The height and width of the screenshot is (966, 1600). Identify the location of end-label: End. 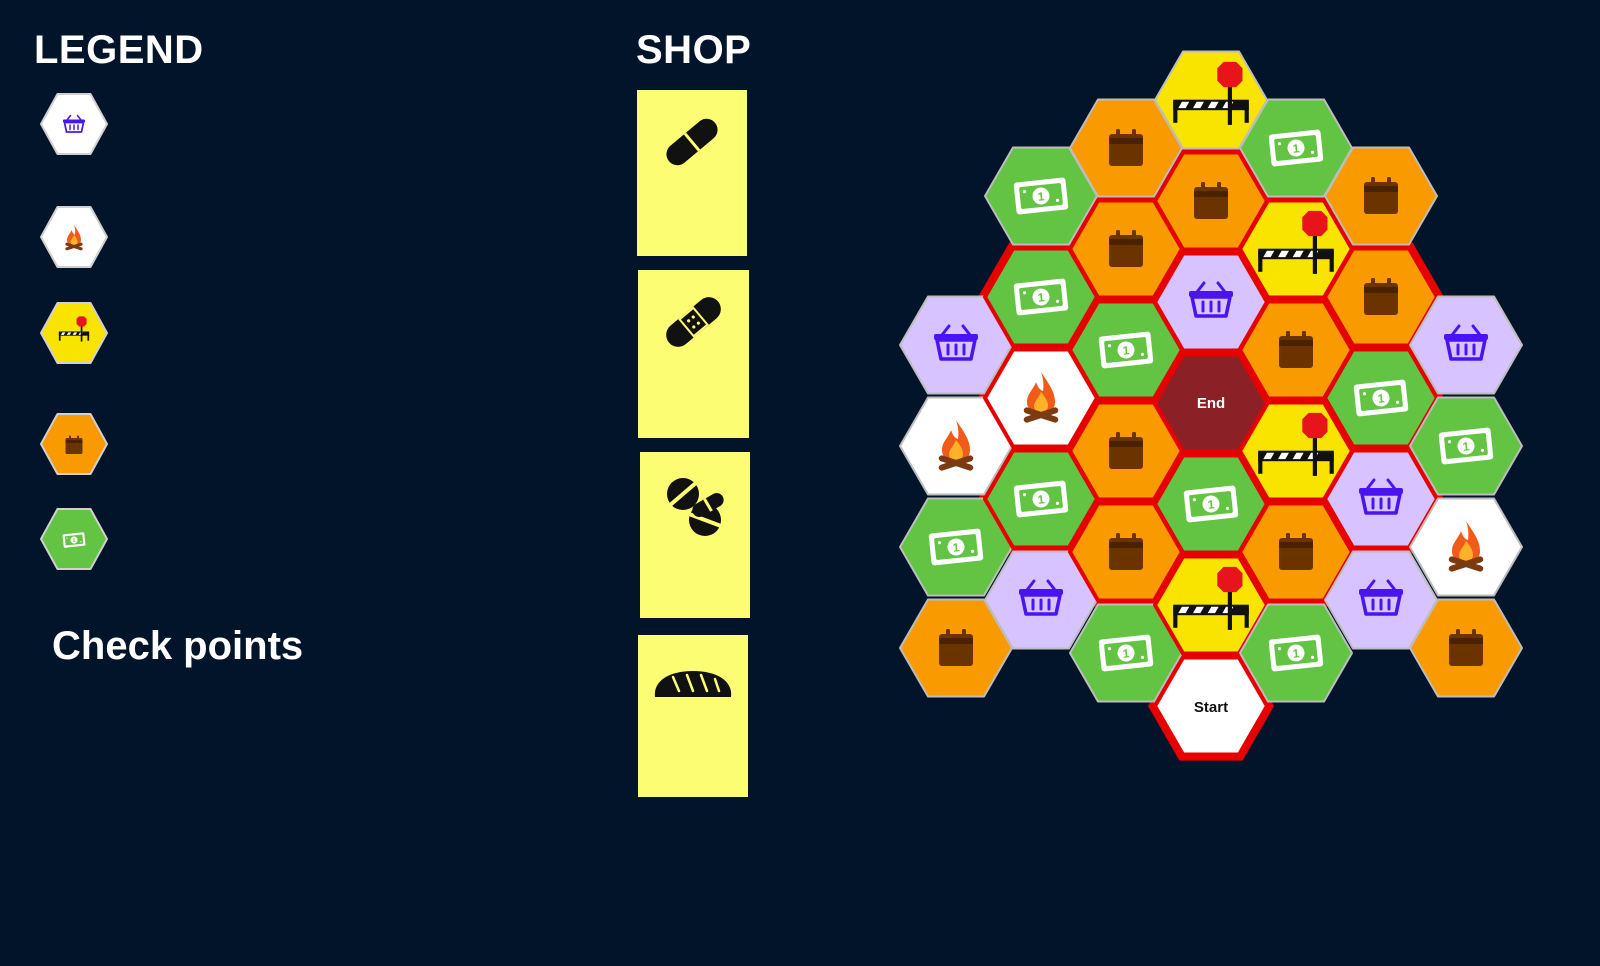
(1211, 403).